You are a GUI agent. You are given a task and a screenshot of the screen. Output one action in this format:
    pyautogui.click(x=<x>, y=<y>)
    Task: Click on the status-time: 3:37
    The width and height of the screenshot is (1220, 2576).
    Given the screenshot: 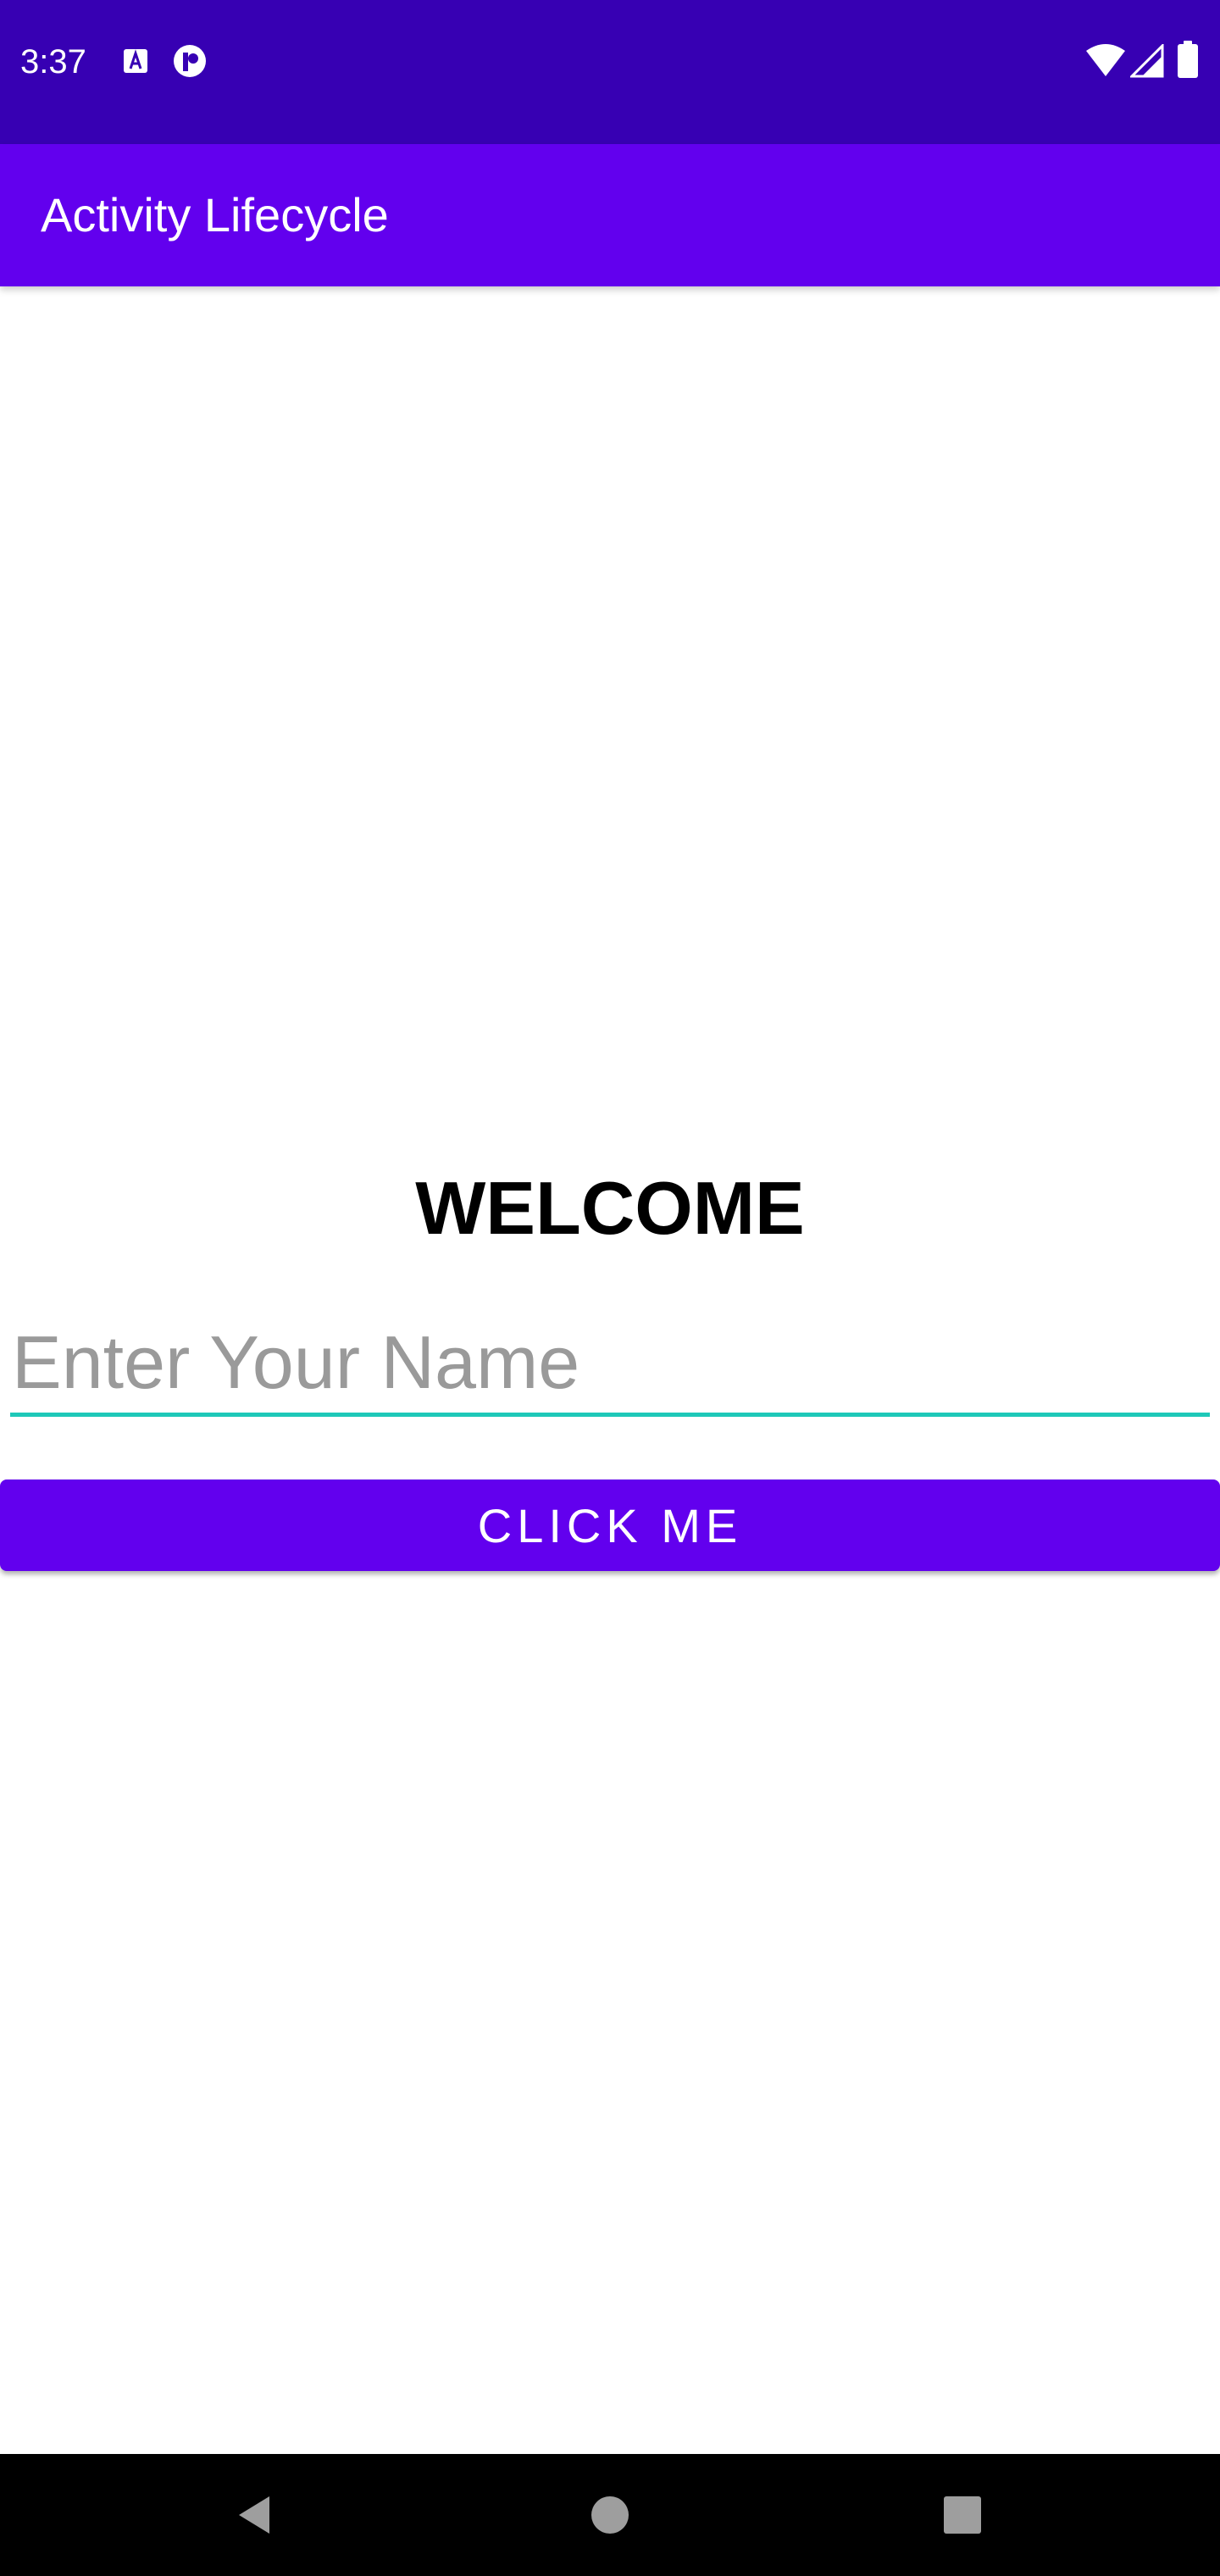 What is the action you would take?
    pyautogui.click(x=53, y=61)
    